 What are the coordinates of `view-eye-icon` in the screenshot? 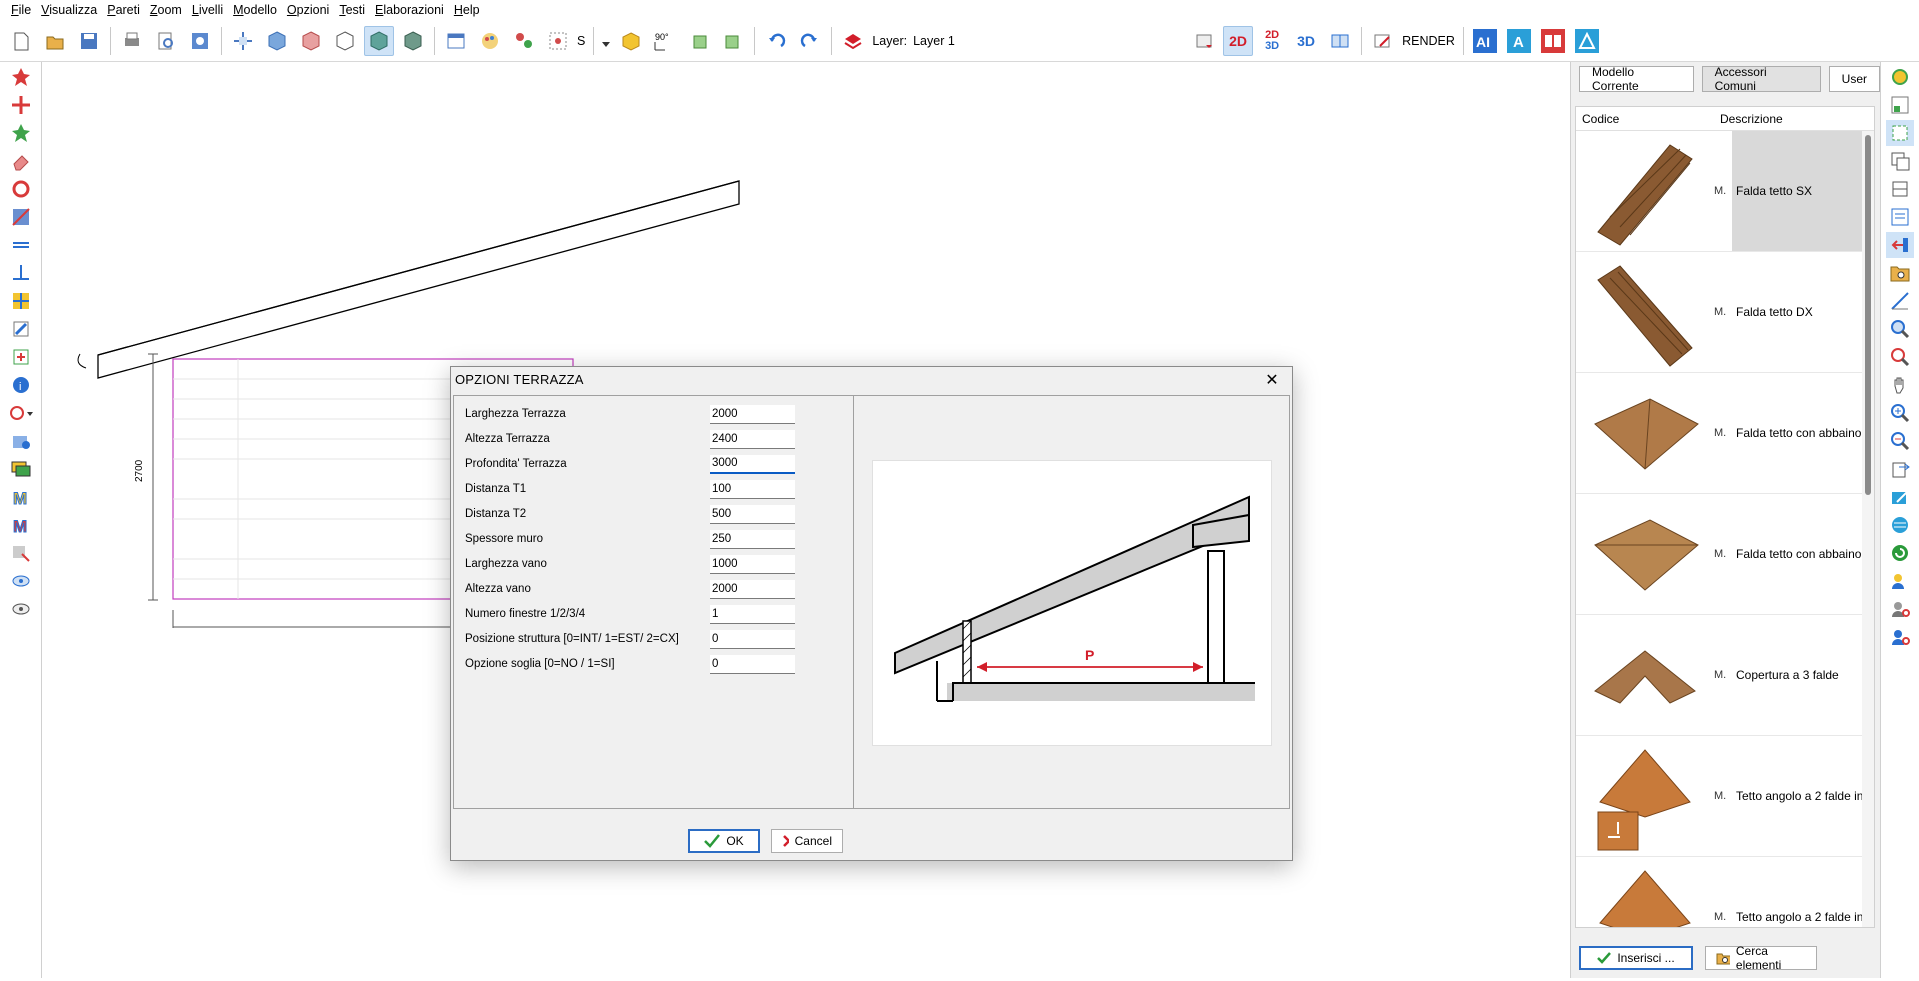 It's located at (21, 581).